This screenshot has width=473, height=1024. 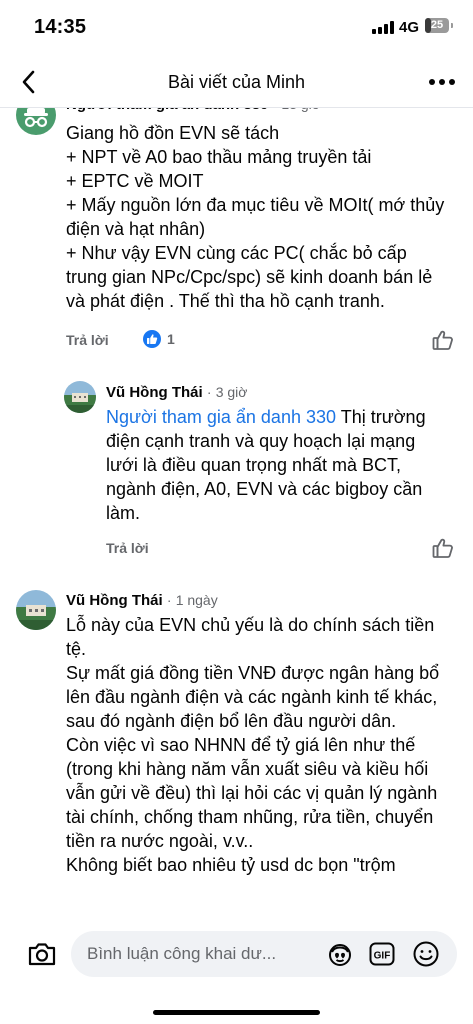 I want to click on comment-author-line: Vũ Hồng Thái · 3 giờ, so click(x=177, y=392).